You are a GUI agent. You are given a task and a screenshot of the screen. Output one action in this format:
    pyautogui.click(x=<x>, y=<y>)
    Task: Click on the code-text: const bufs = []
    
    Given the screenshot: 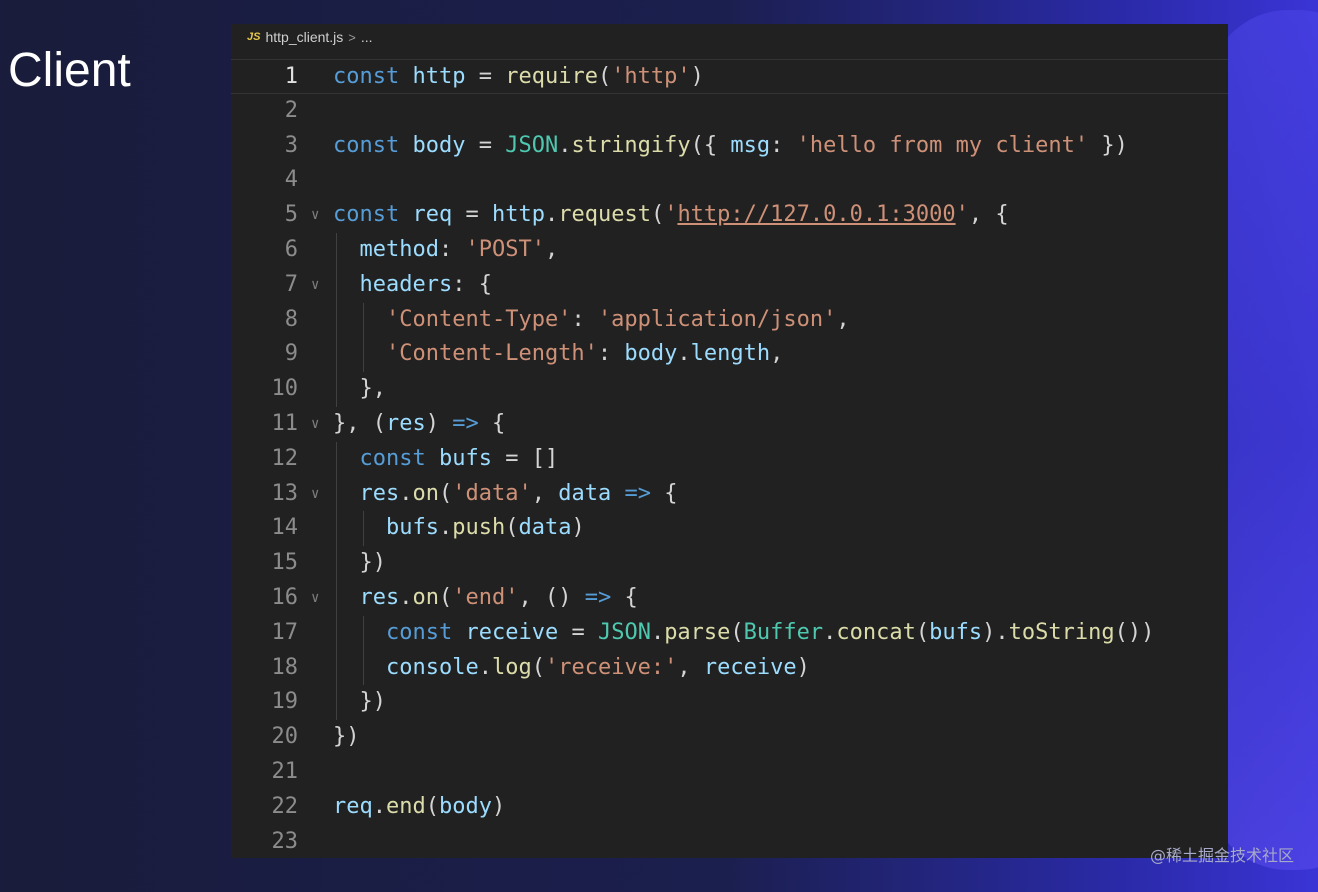 What is the action you would take?
    pyautogui.click(x=459, y=459)
    